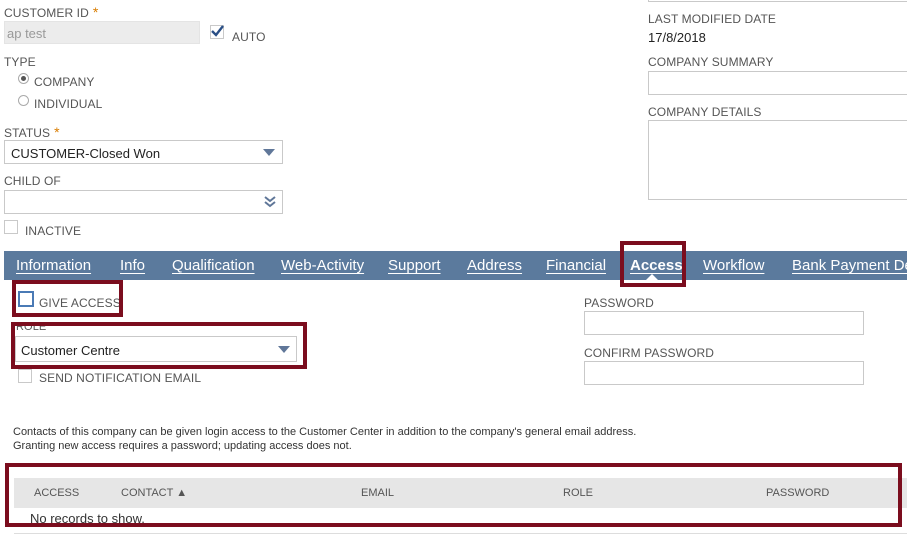  What do you see at coordinates (132, 265) in the screenshot?
I see `tab-info: Info` at bounding box center [132, 265].